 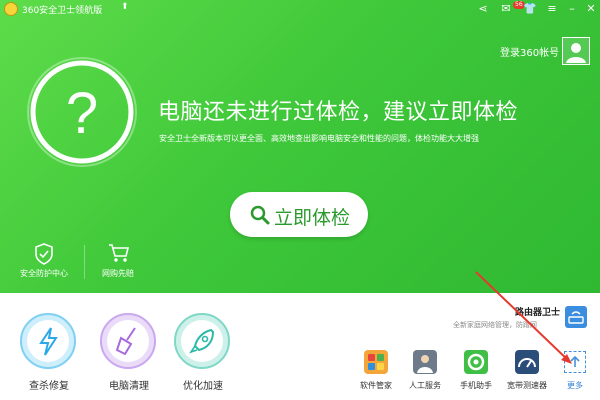 I want to click on menu-icon: ≡, so click(x=552, y=9).